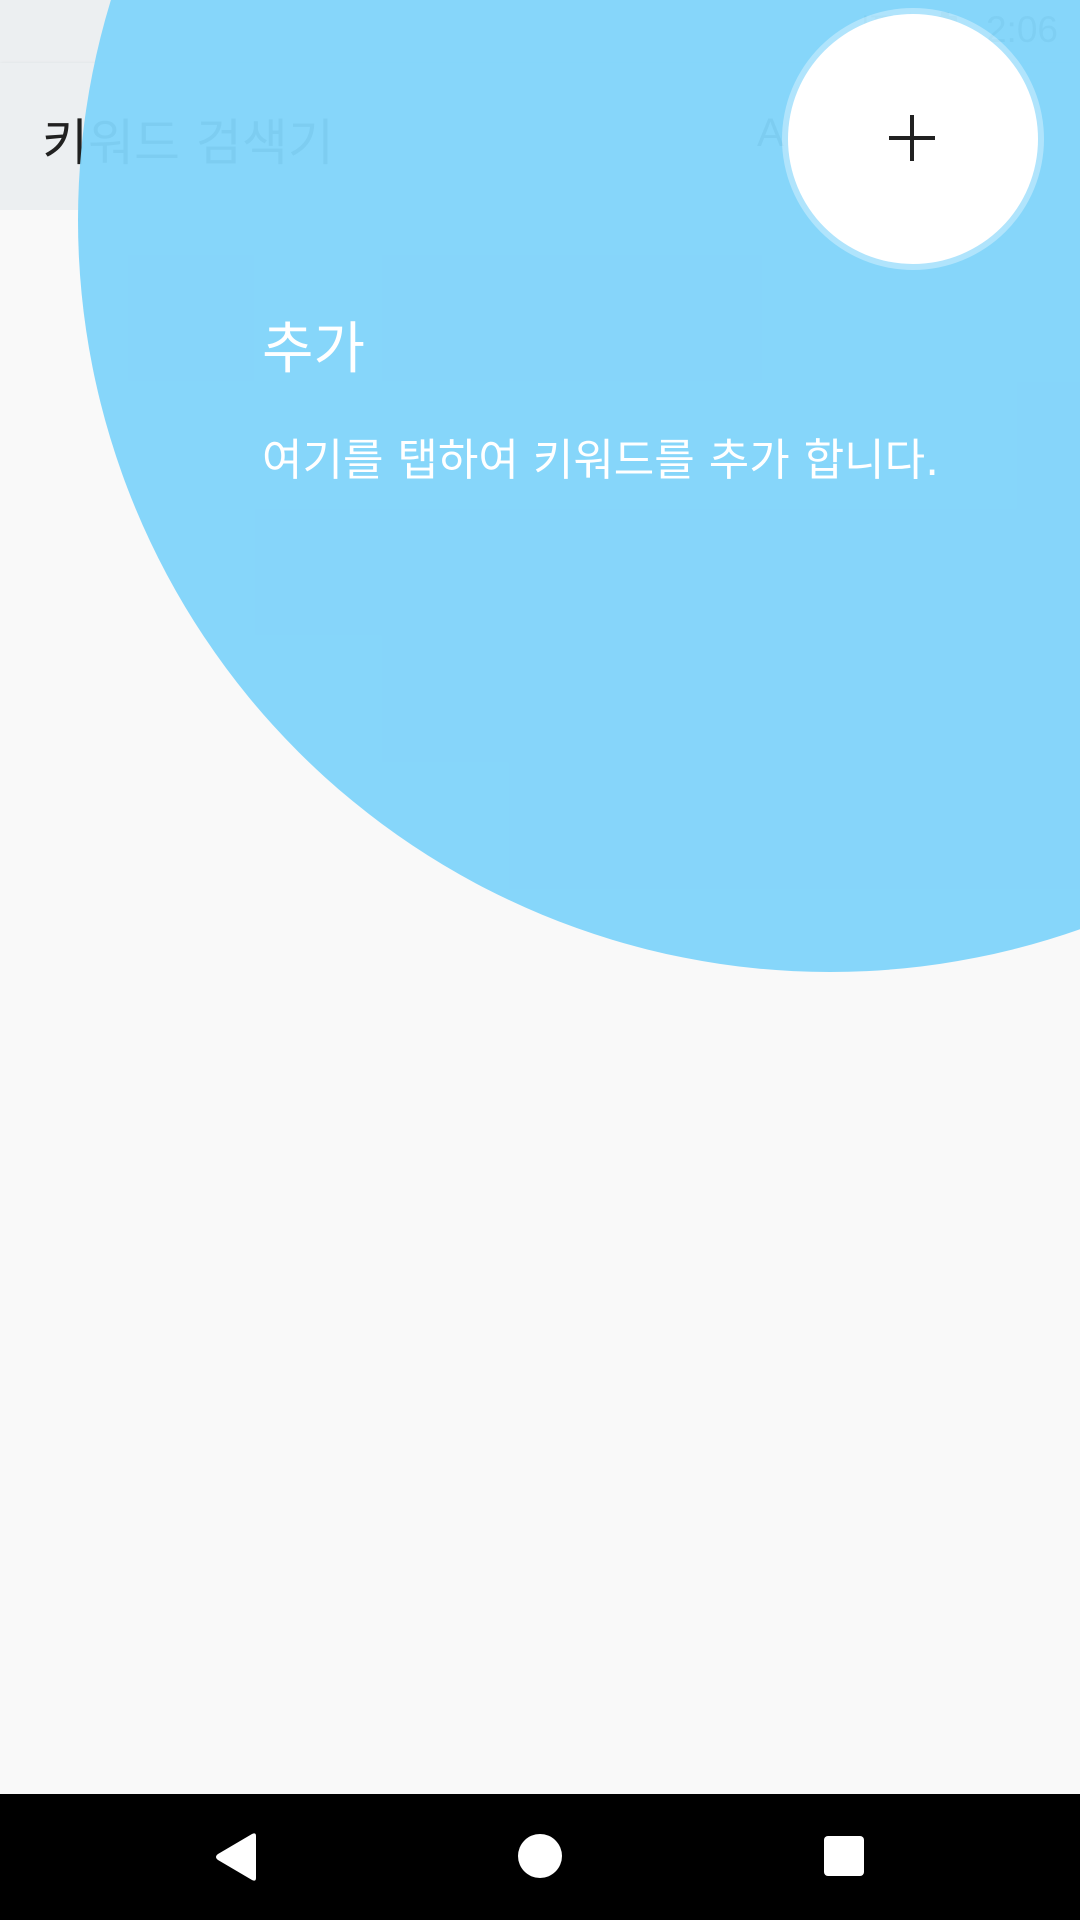  What do you see at coordinates (237, 1857) in the screenshot?
I see `back-icon` at bounding box center [237, 1857].